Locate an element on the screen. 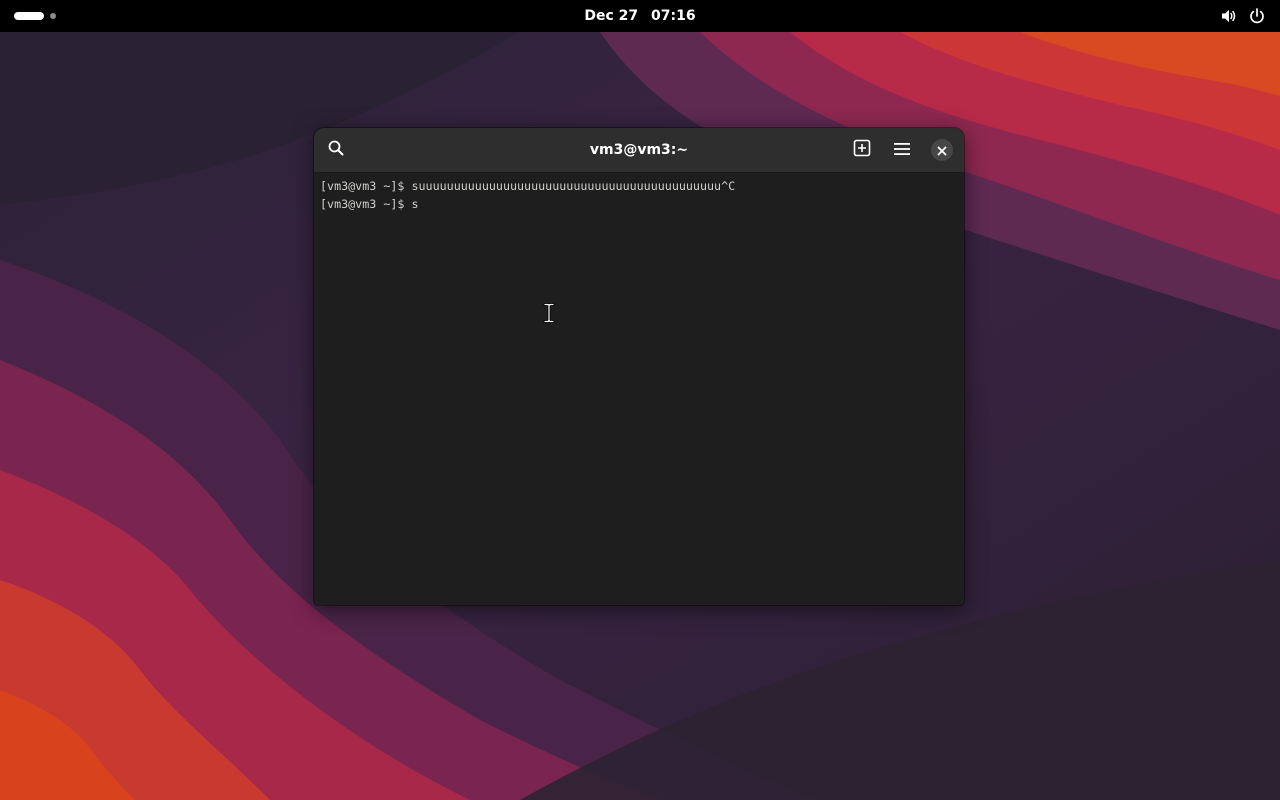  hamburger-menu-icon is located at coordinates (902, 150).